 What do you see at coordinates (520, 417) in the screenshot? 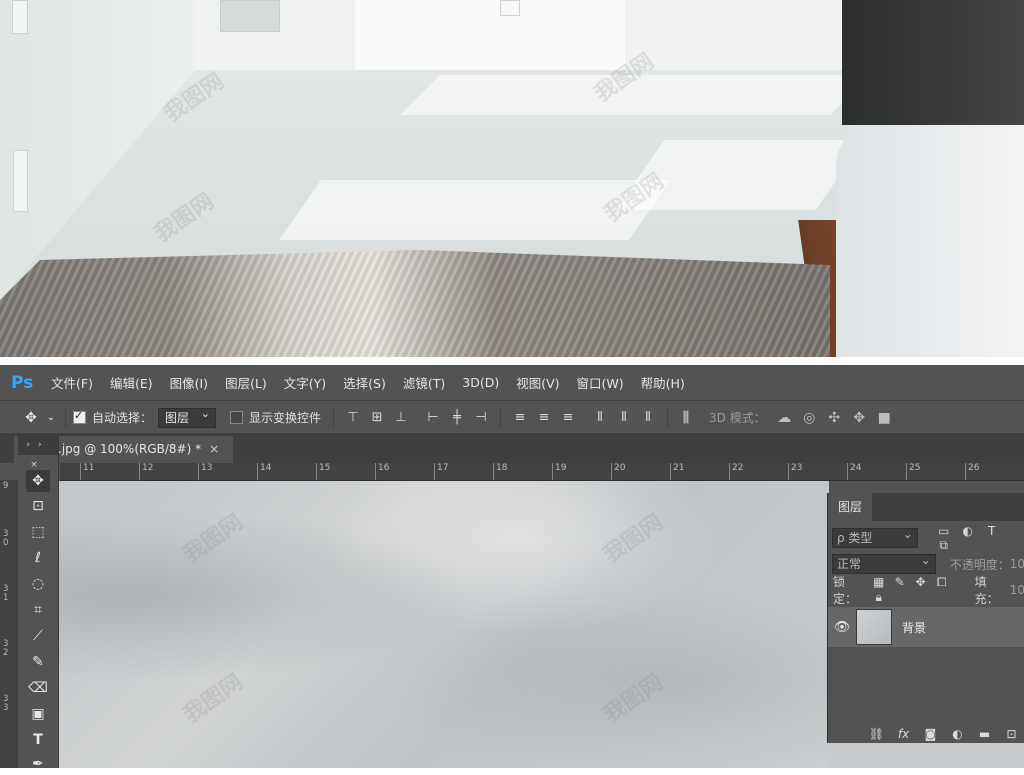
I see `distribute-top-icon: ≡` at bounding box center [520, 417].